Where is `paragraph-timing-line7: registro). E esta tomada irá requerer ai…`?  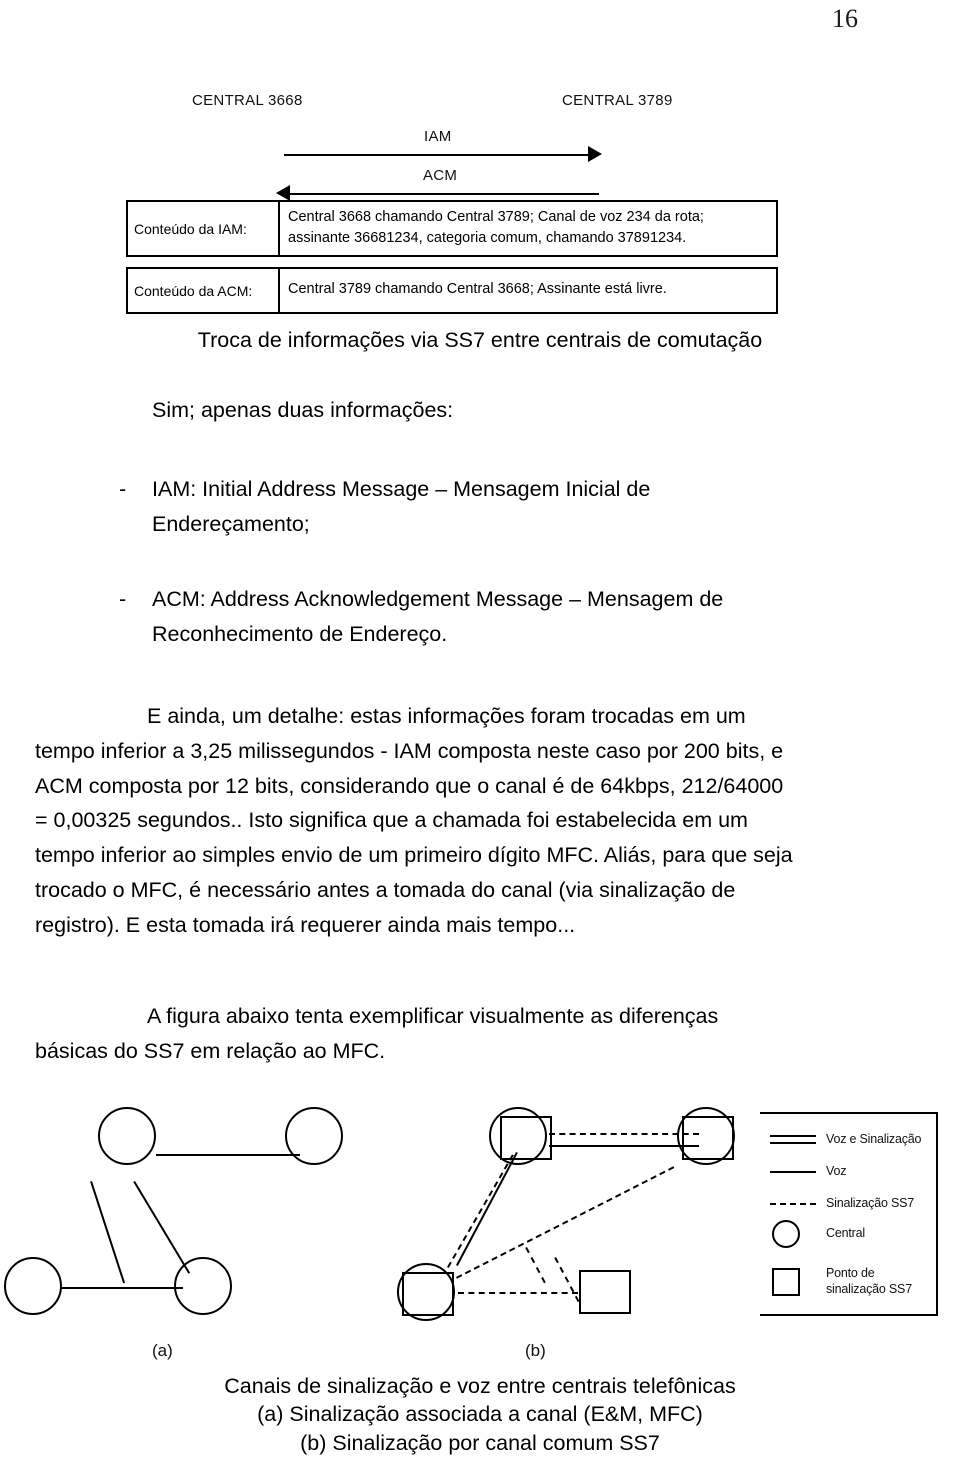
paragraph-timing-line7: registro). E esta tomada irá requerer ai… is located at coordinates (305, 924).